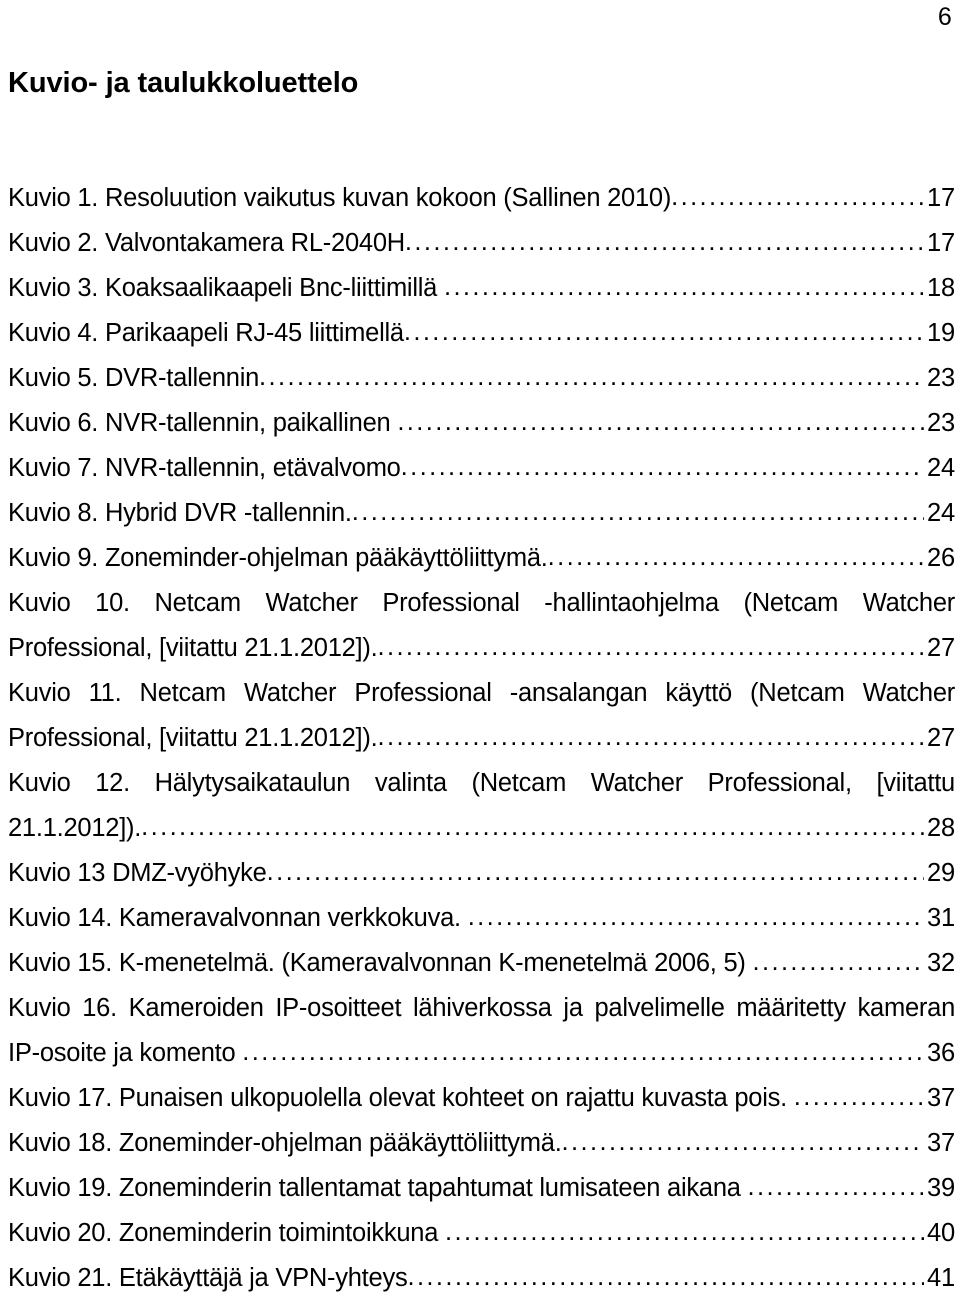 This screenshot has height=1301, width=960. What do you see at coordinates (125, 1053) in the screenshot?
I see `toc-entry-title: IP-osoite ja komento` at bounding box center [125, 1053].